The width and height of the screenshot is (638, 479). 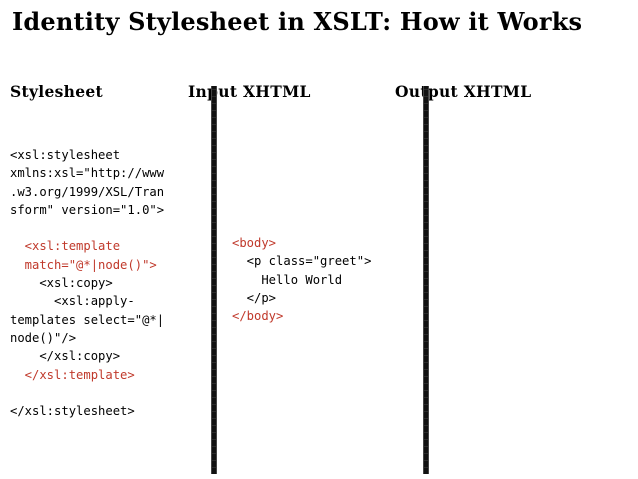 What do you see at coordinates (65, 246) in the screenshot?
I see `code-line-highlighted: <xsl:template` at bounding box center [65, 246].